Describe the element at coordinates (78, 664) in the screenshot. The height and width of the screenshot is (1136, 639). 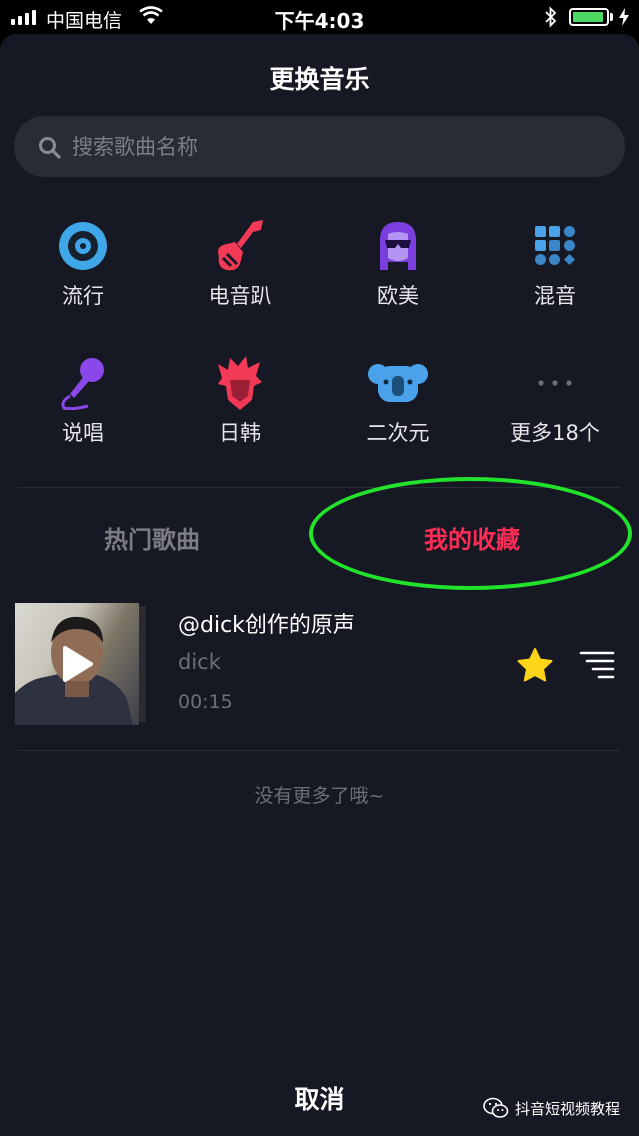
I see `play-icon` at that location.